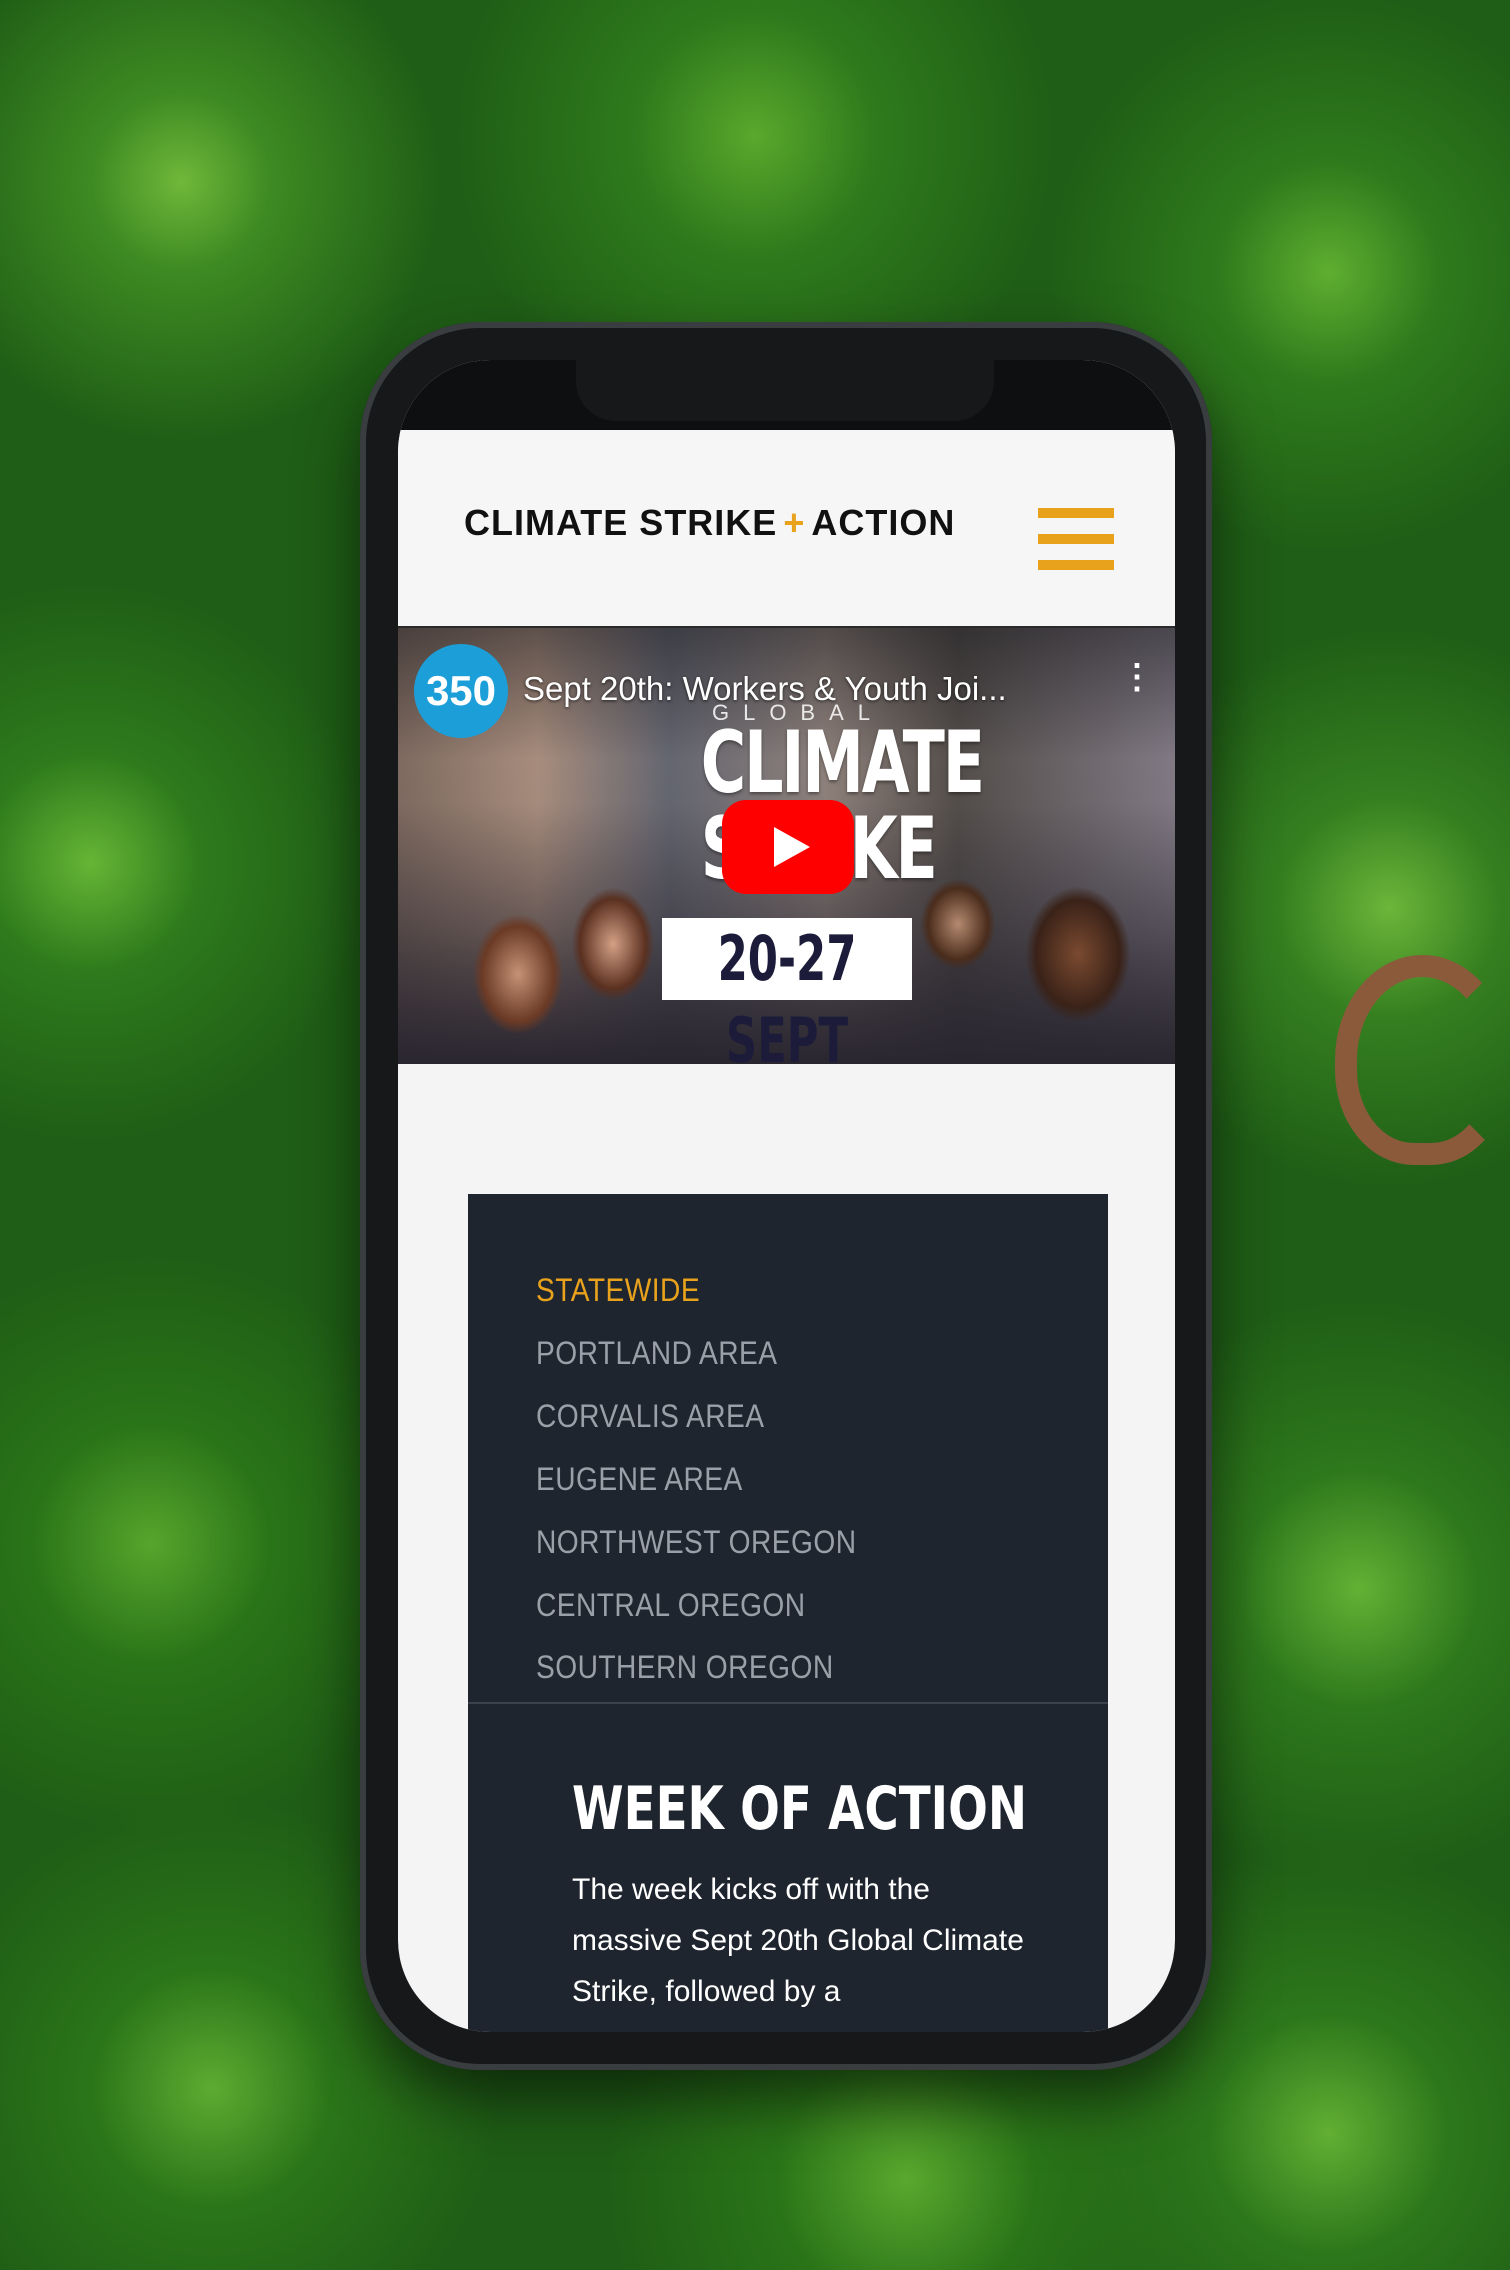  I want to click on logo-text-right: ACTION, so click(883, 522).